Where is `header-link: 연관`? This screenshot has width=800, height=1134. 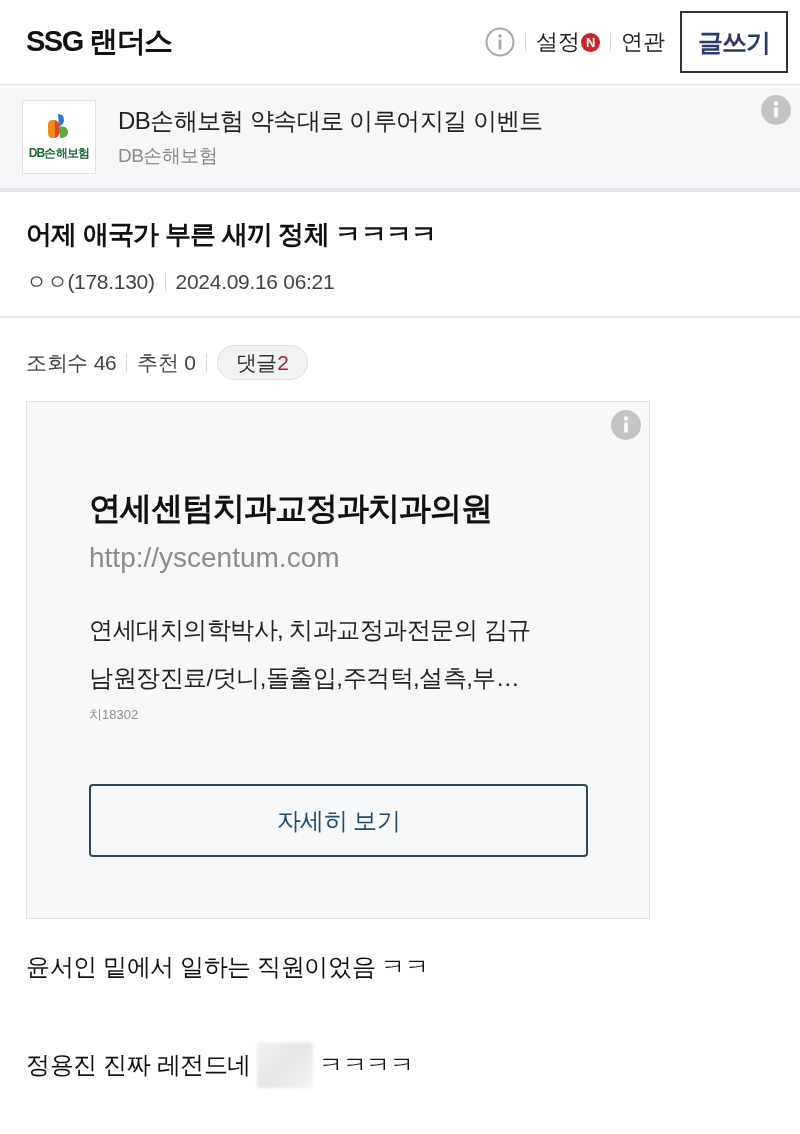 header-link: 연관 is located at coordinates (642, 42).